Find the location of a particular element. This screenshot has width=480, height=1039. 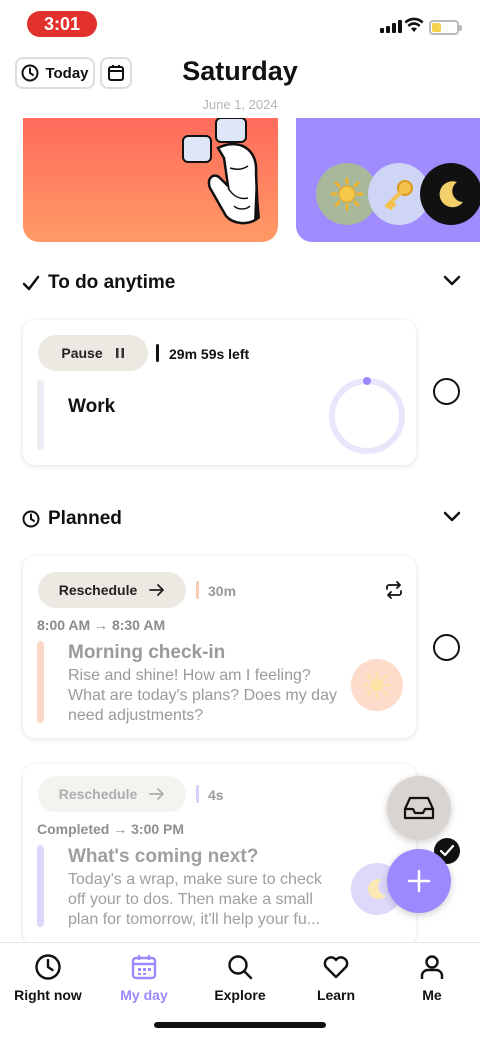

tab-label: Right now is located at coordinates (48, 995).